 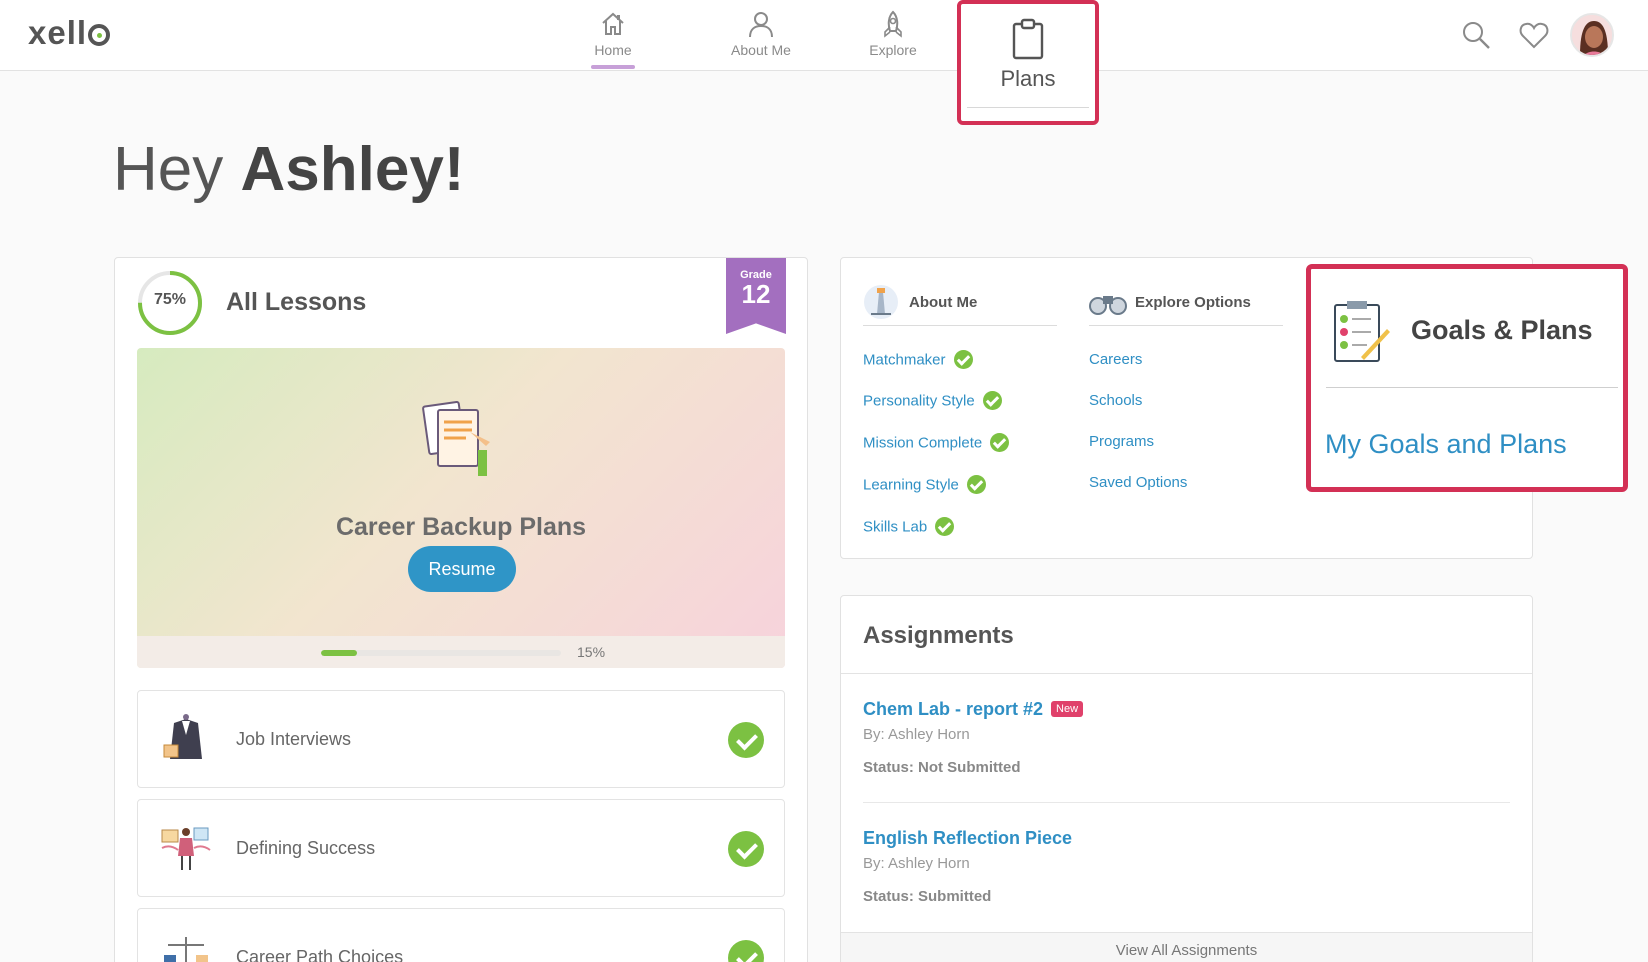 What do you see at coordinates (1476, 37) in the screenshot?
I see `search-icon` at bounding box center [1476, 37].